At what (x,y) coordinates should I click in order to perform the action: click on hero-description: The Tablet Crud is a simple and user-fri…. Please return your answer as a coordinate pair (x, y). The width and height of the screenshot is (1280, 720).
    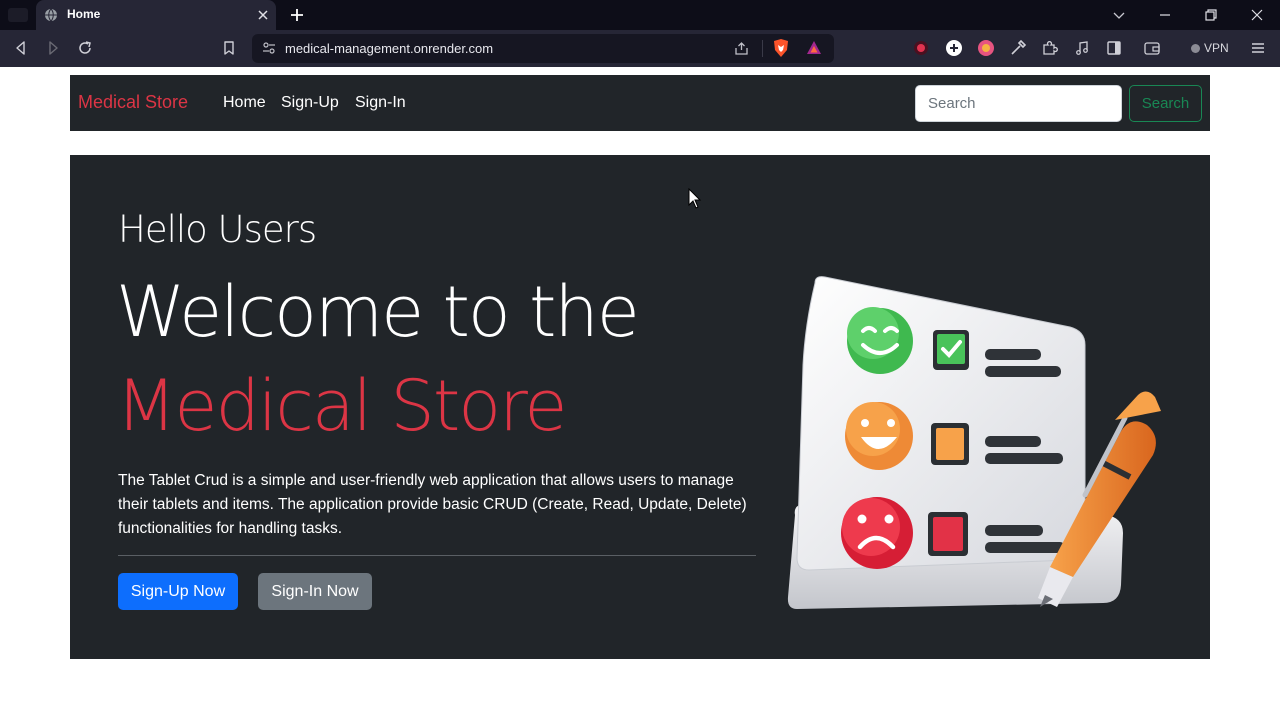
    Looking at the image, I should click on (432, 504).